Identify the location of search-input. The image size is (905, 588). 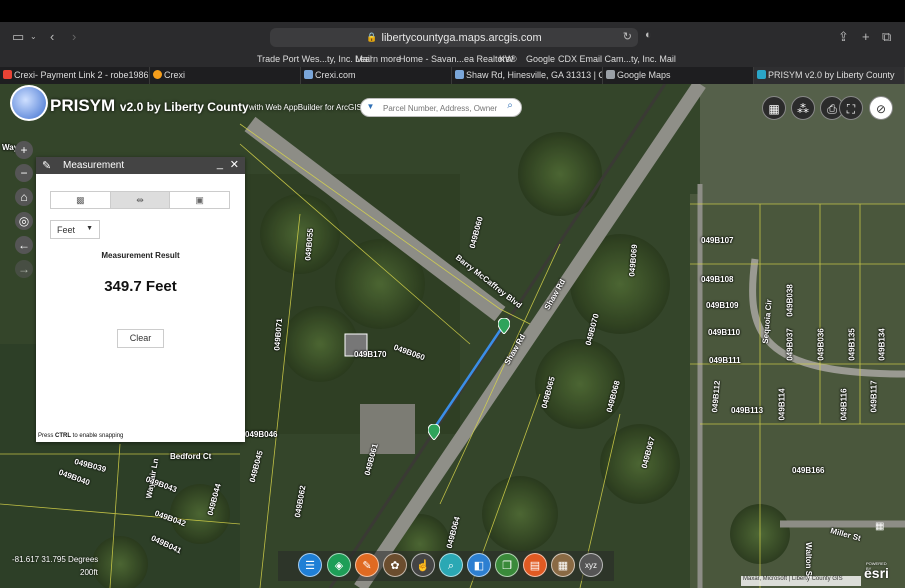
(440, 108).